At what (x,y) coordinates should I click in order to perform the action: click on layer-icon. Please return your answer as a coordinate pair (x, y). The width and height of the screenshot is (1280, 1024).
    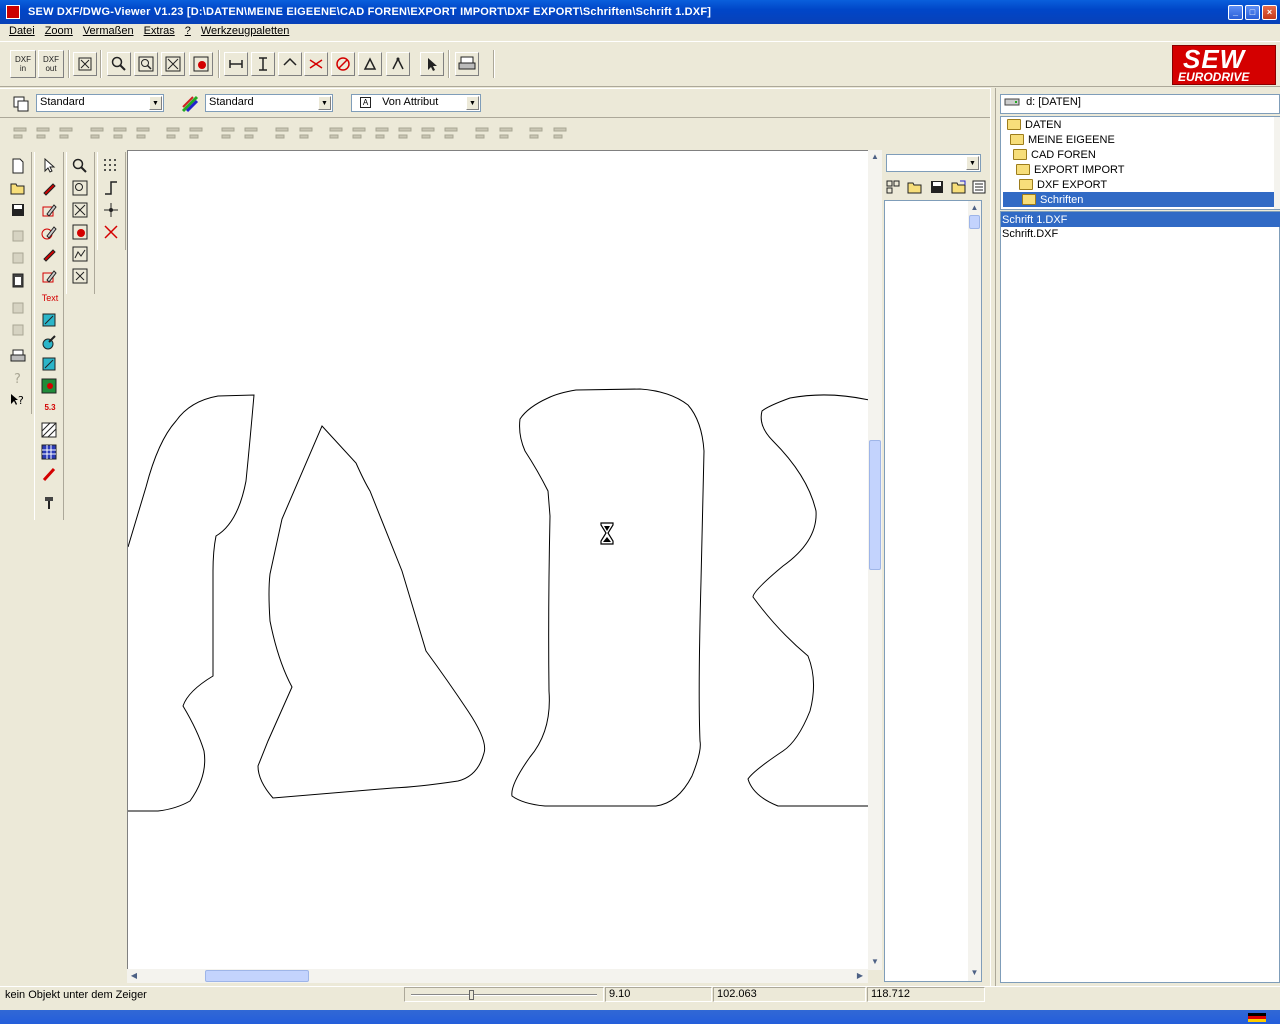
    Looking at the image, I should click on (21, 104).